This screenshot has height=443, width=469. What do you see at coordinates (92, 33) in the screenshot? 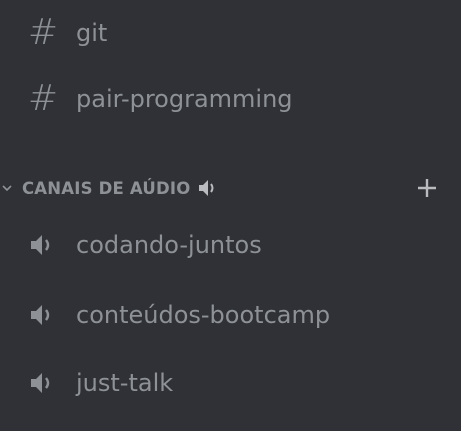
I see `channel-label: git` at bounding box center [92, 33].